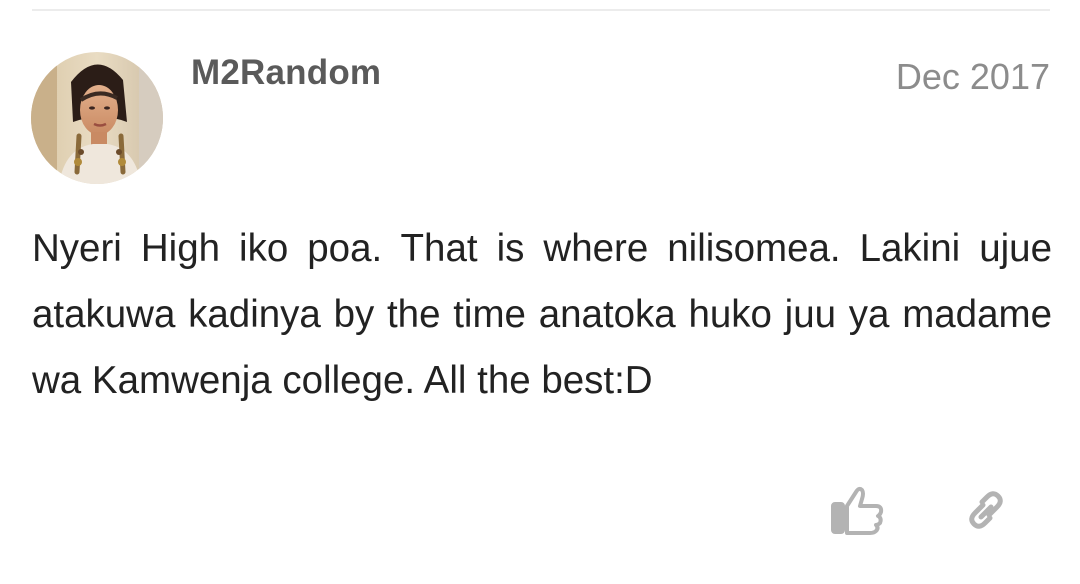 This screenshot has width=1080, height=584. I want to click on avatar, so click(97, 118).